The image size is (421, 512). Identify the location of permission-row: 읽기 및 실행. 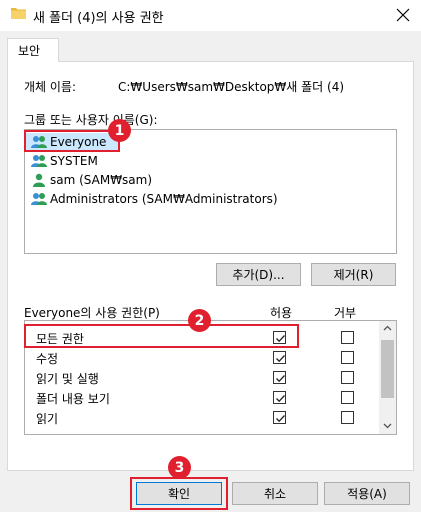
(202, 378).